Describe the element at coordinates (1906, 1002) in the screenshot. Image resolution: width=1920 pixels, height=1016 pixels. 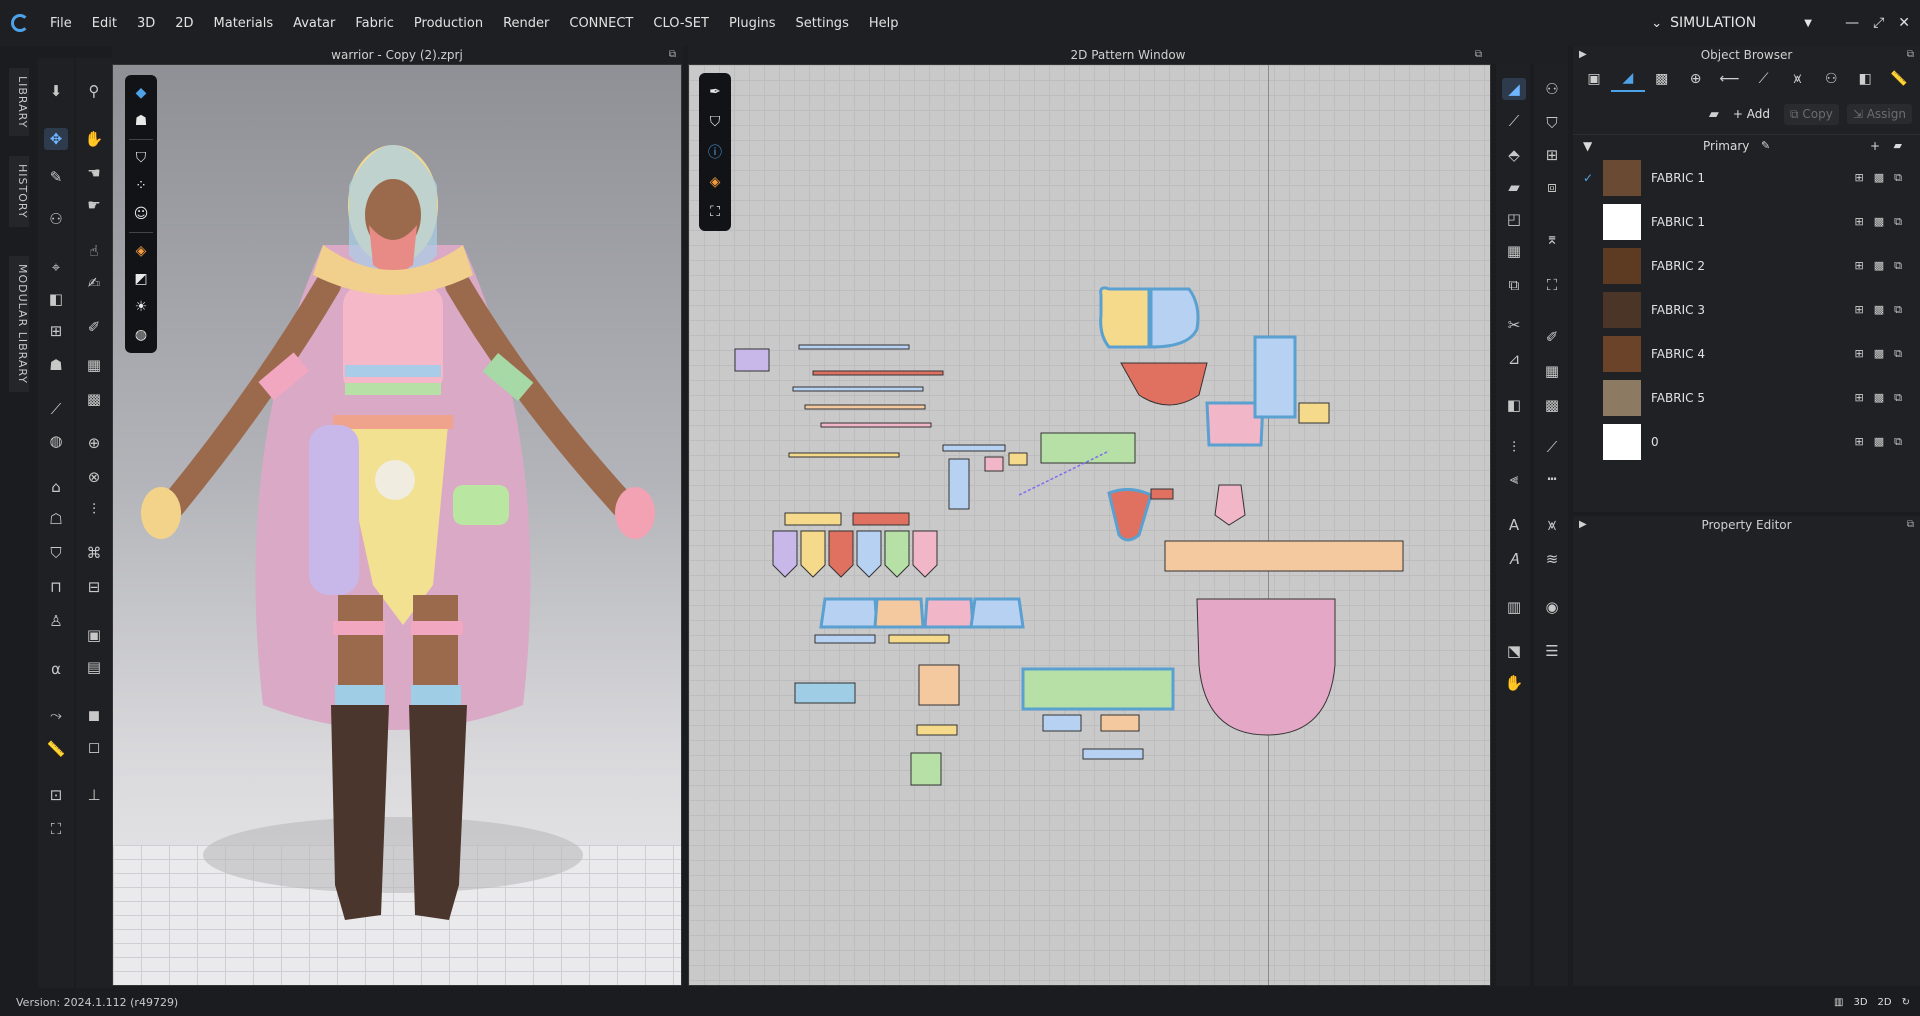
I see `refresh-icon: ↻` at that location.